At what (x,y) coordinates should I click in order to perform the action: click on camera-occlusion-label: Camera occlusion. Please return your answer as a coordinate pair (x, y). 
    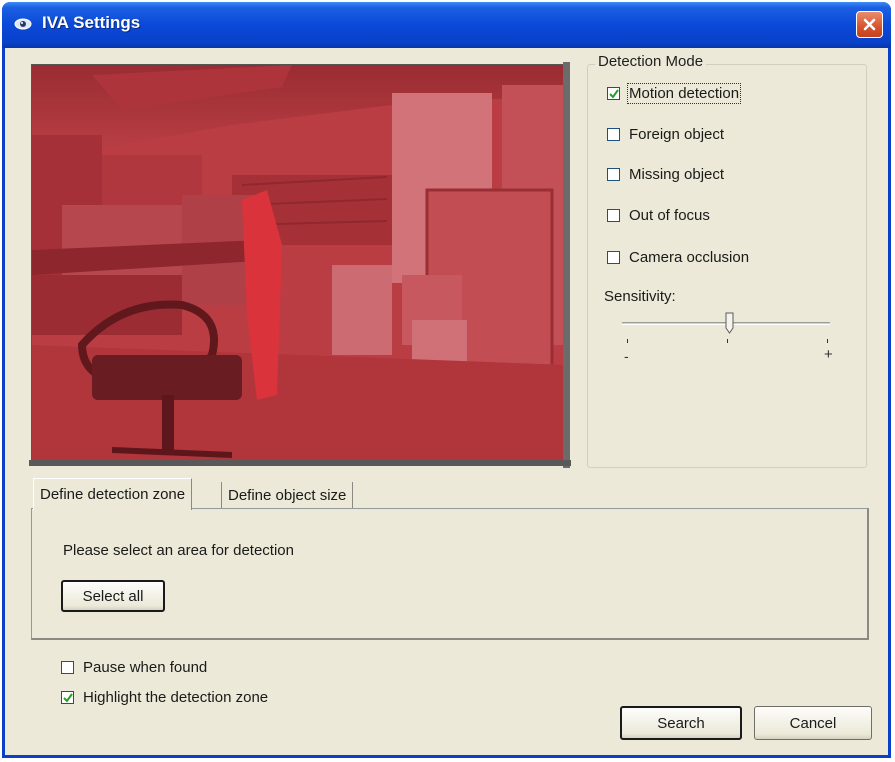
    Looking at the image, I should click on (689, 257).